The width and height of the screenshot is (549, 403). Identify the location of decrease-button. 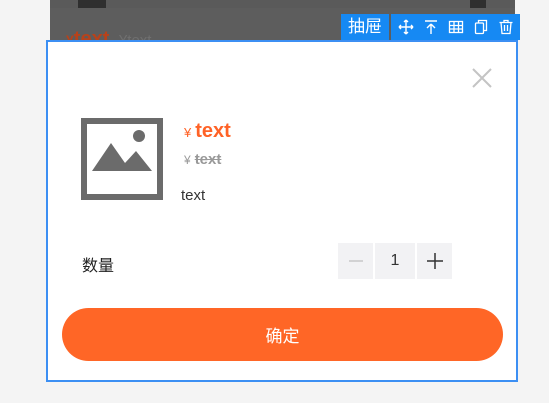
(355, 261).